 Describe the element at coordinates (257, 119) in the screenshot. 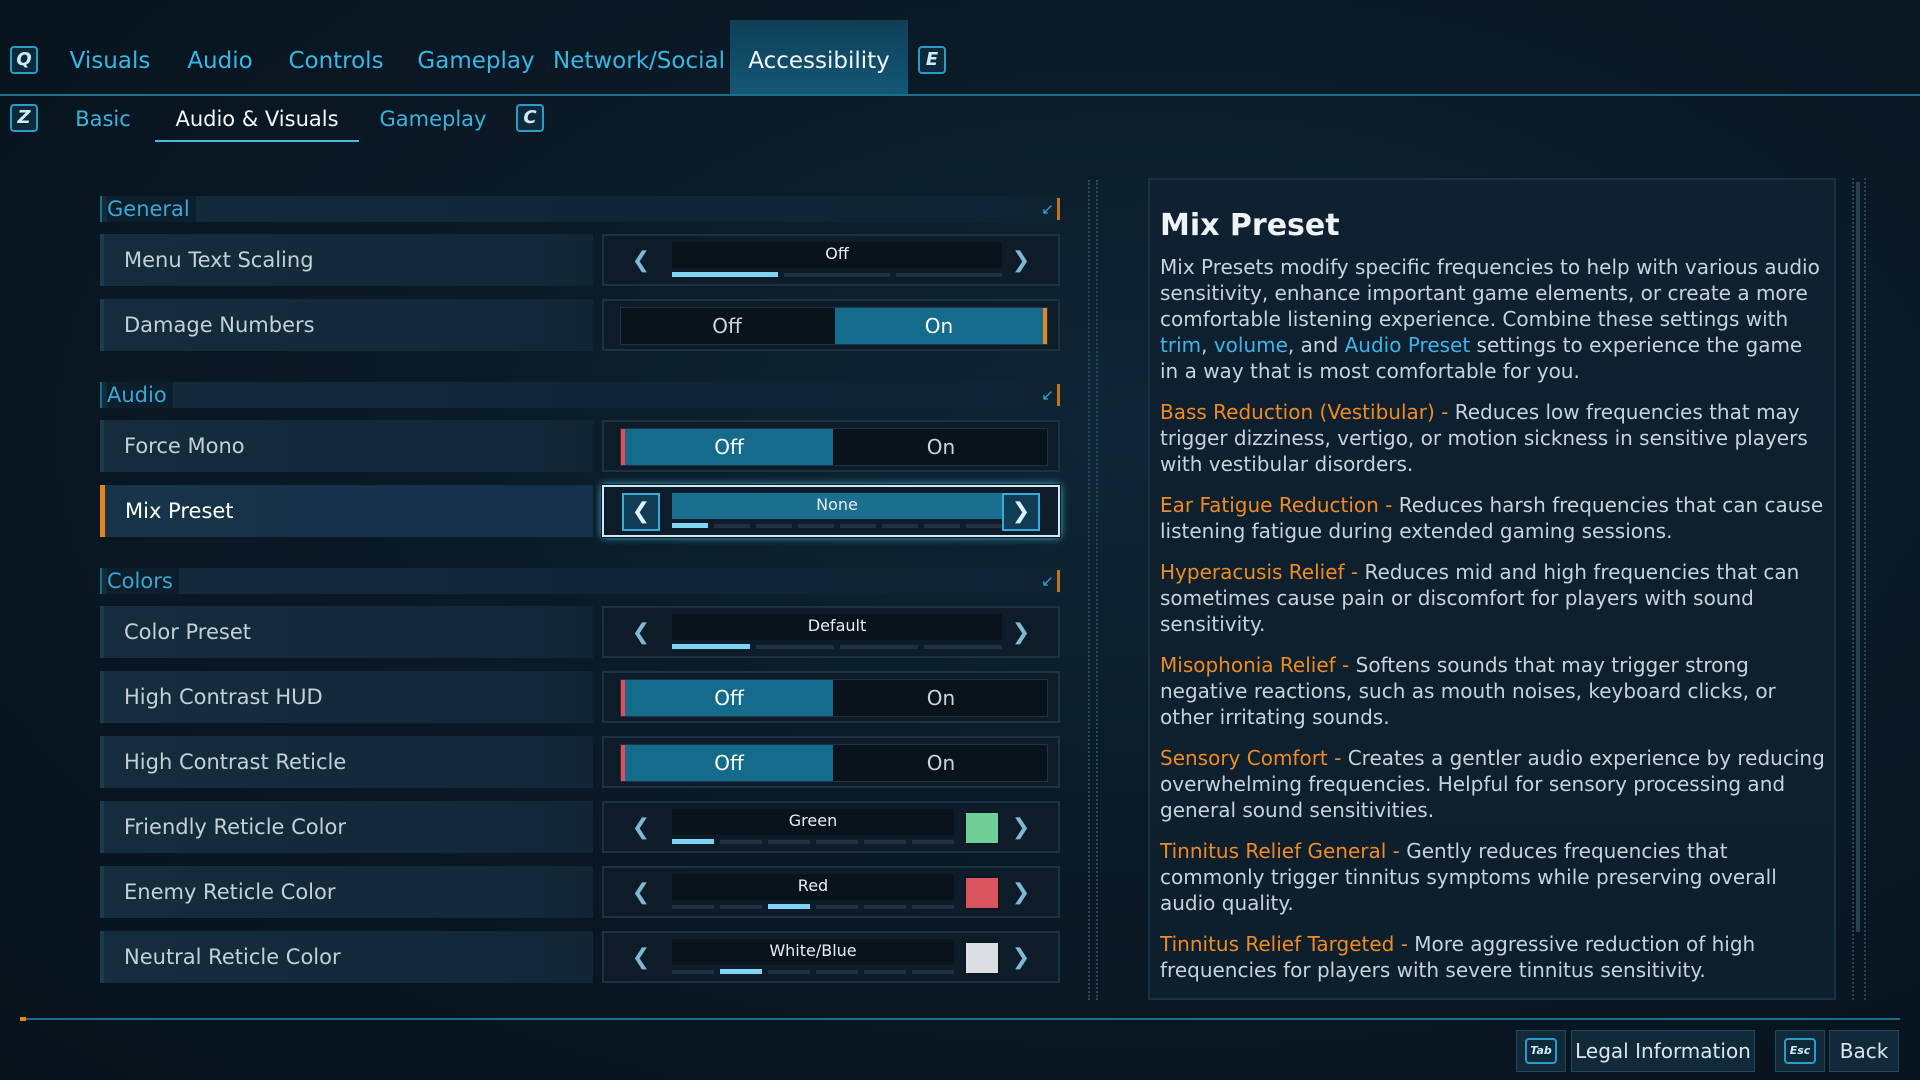

I see `subtab-audio-visuals: Audio & Visuals` at that location.